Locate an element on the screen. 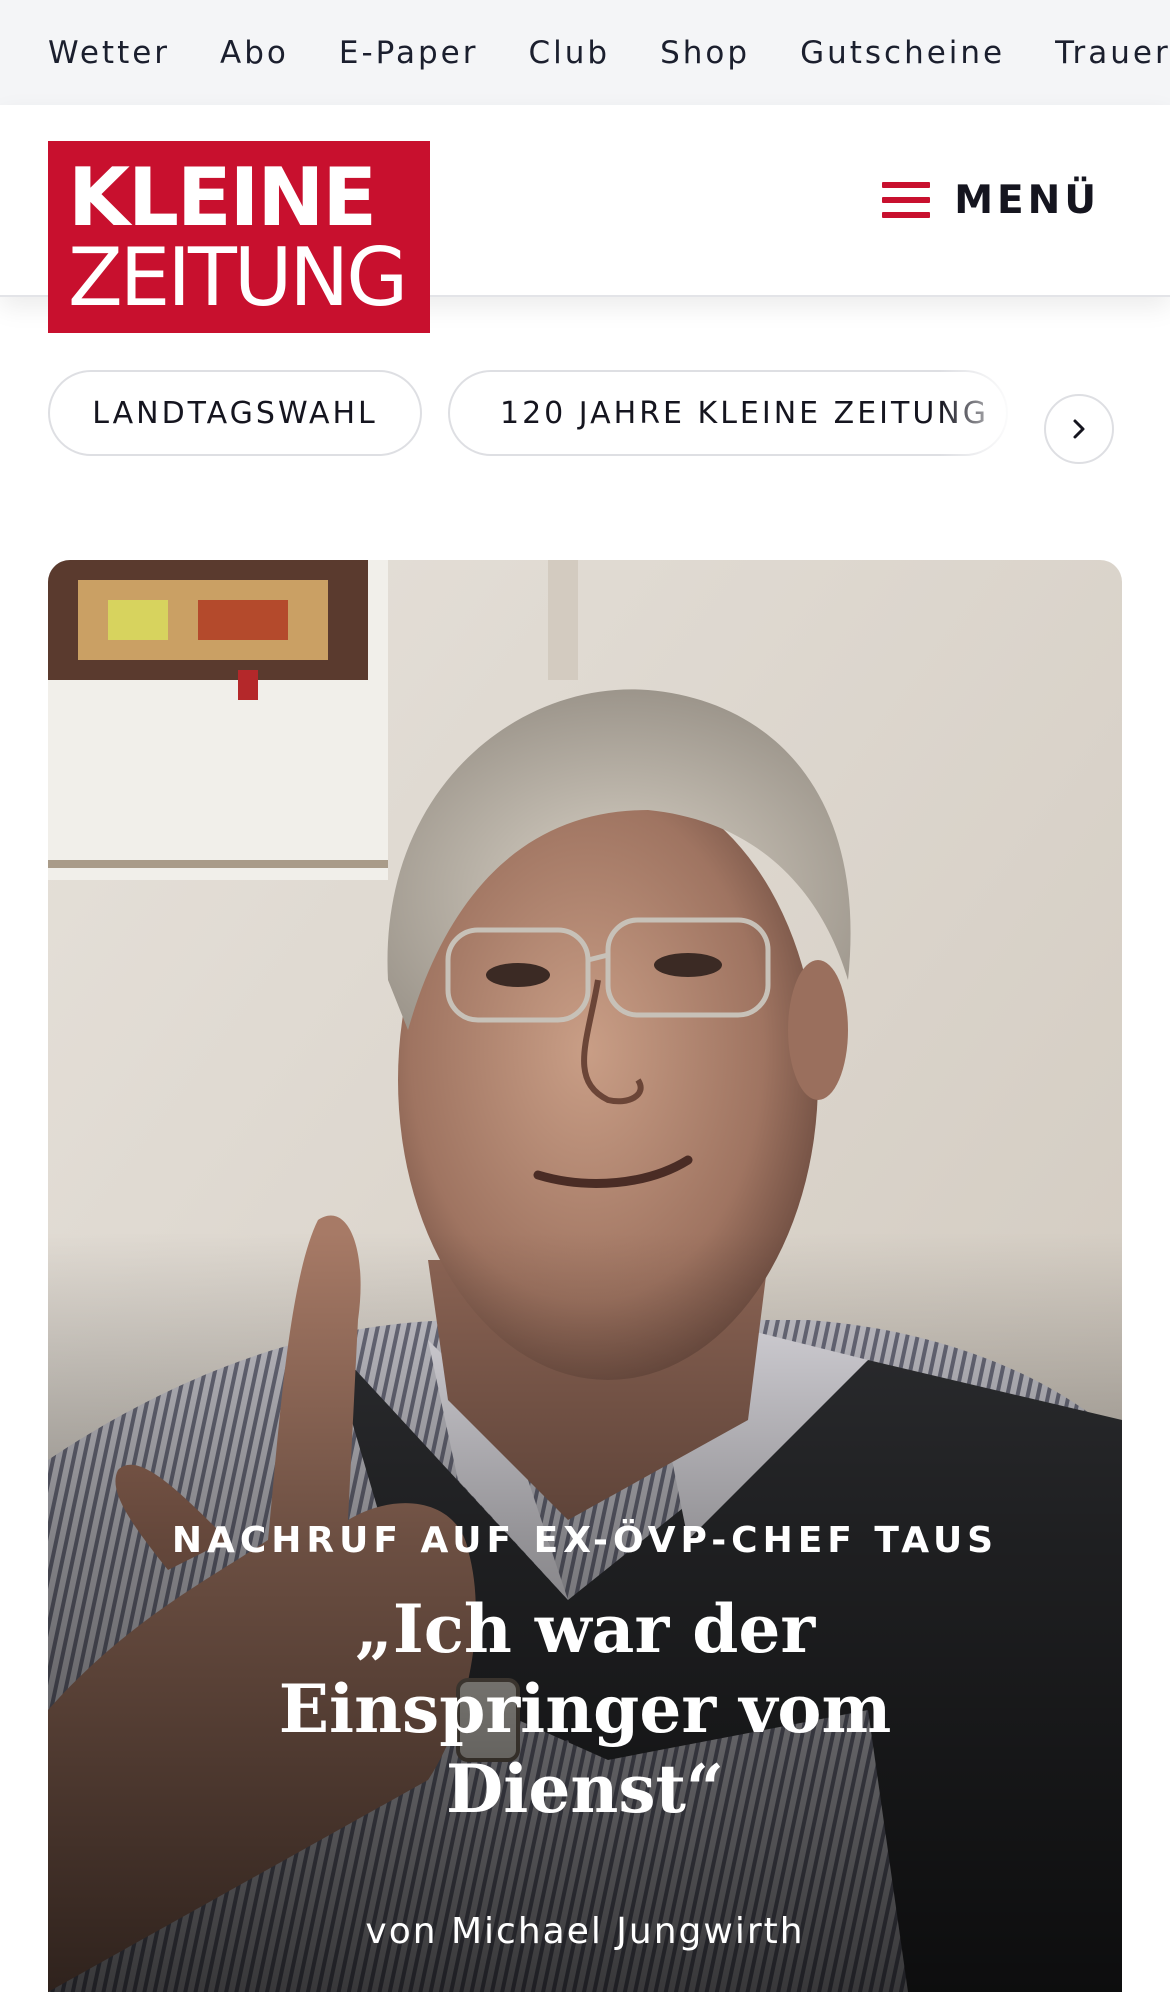 The image size is (1170, 1992). topbar-link-gutscheine: Gutscheine is located at coordinates (902, 53).